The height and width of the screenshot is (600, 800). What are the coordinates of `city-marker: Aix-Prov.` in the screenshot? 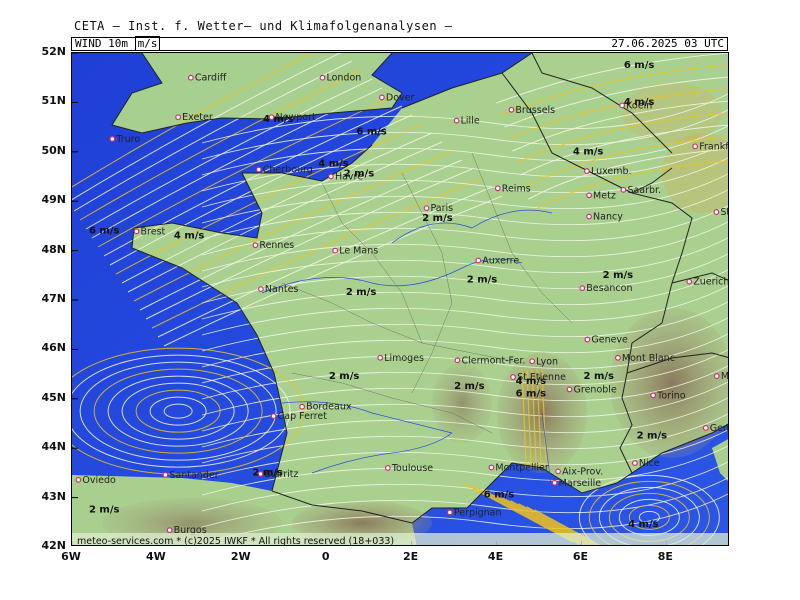 It's located at (579, 471).